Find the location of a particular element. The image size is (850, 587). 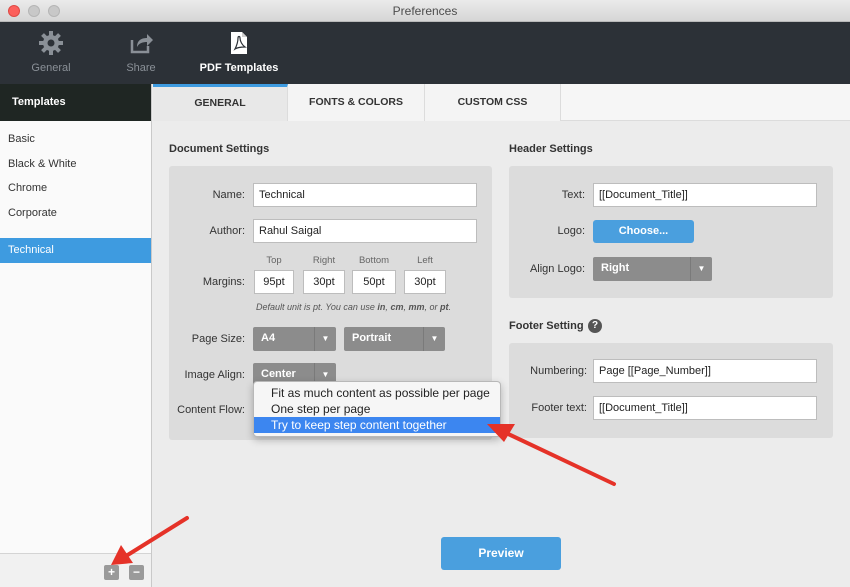

sidebar-item-chrome: Chrome is located at coordinates (75, 188).